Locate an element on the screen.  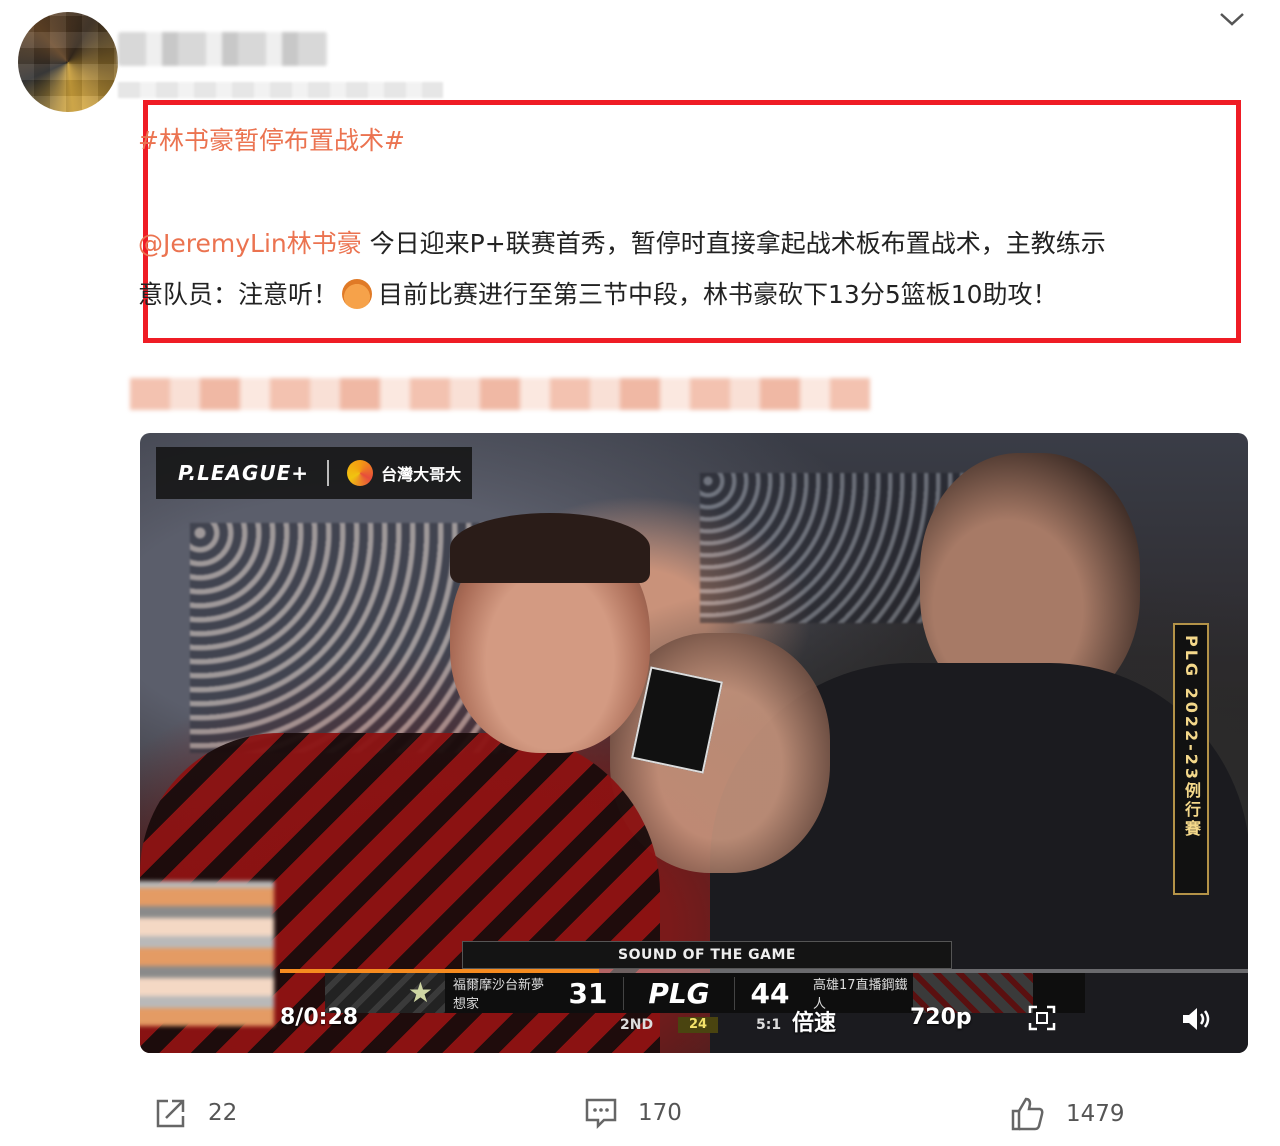
plg-logo: PLG is located at coordinates (679, 993).